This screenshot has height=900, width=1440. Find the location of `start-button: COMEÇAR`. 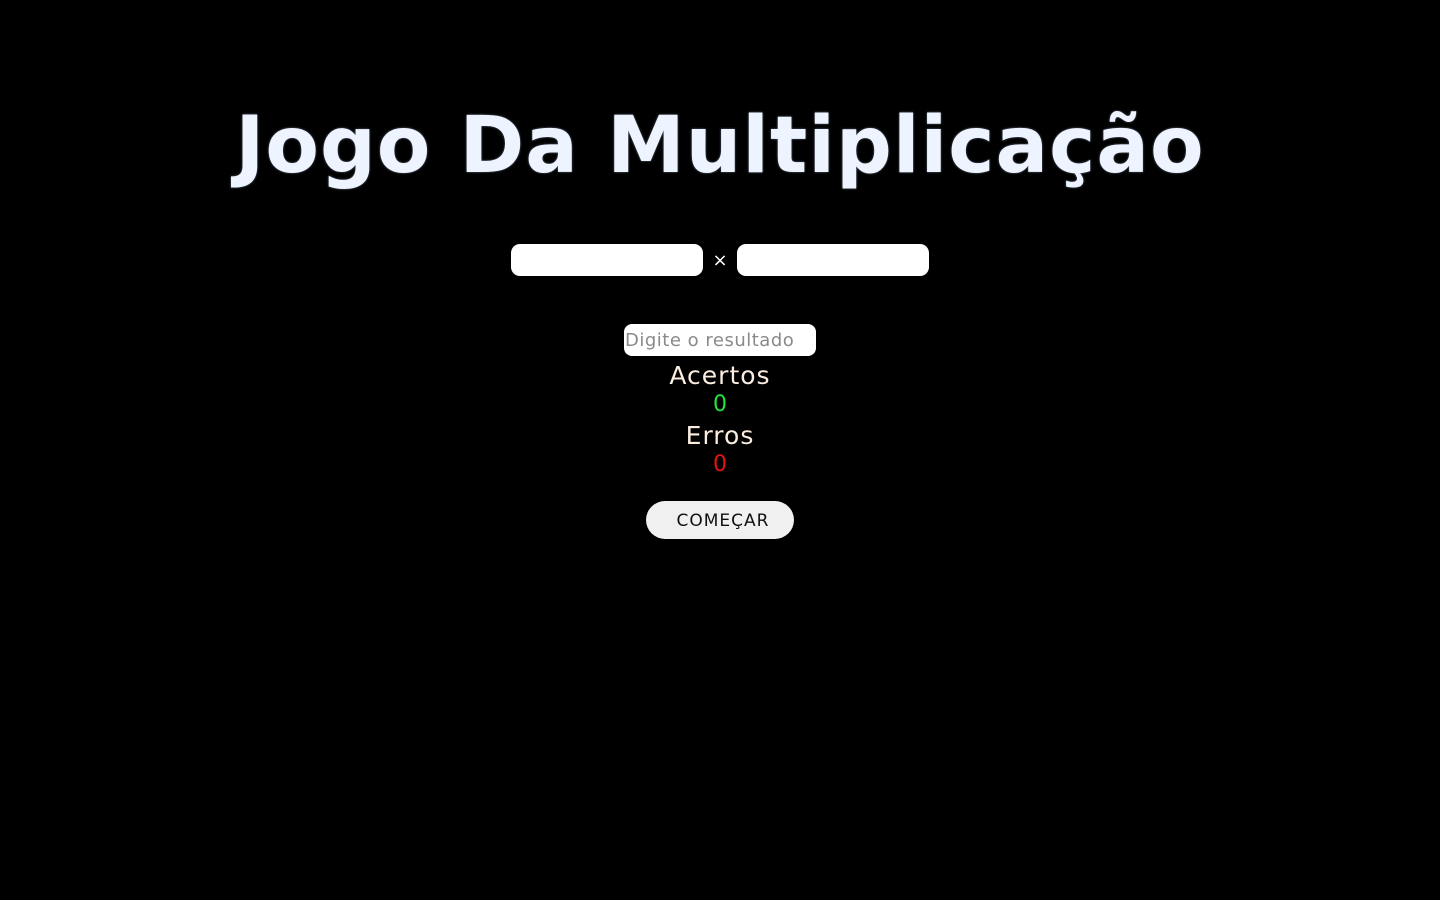

start-button: COMEÇAR is located at coordinates (720, 520).